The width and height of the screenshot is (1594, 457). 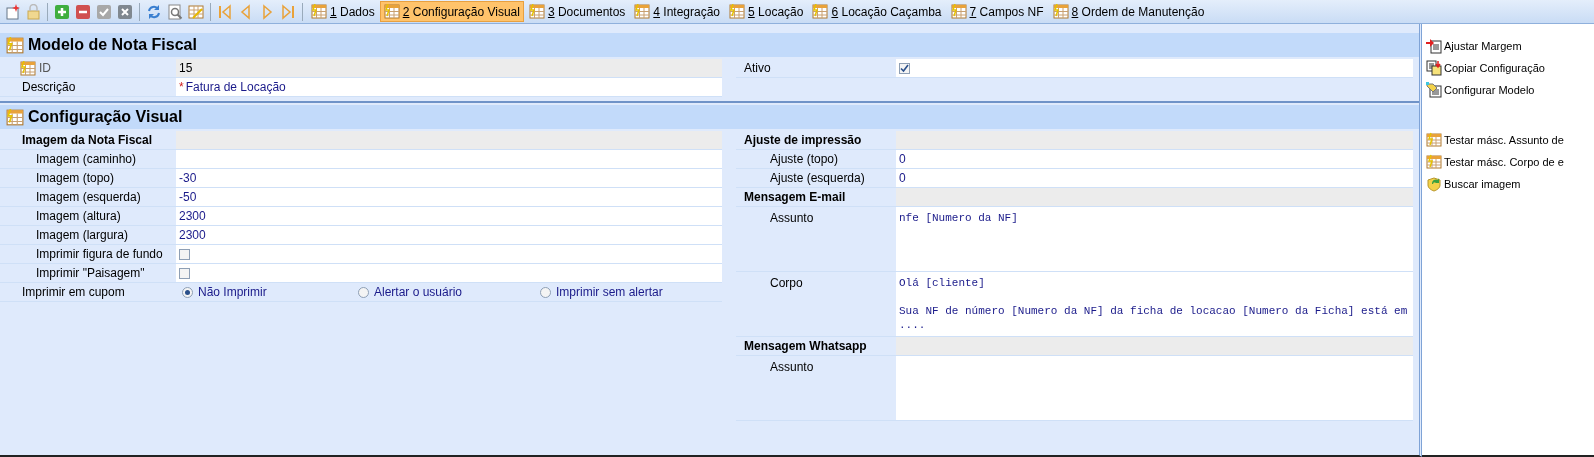 What do you see at coordinates (805, 346) in the screenshot?
I see `group-label: Mensagem Whatsapp` at bounding box center [805, 346].